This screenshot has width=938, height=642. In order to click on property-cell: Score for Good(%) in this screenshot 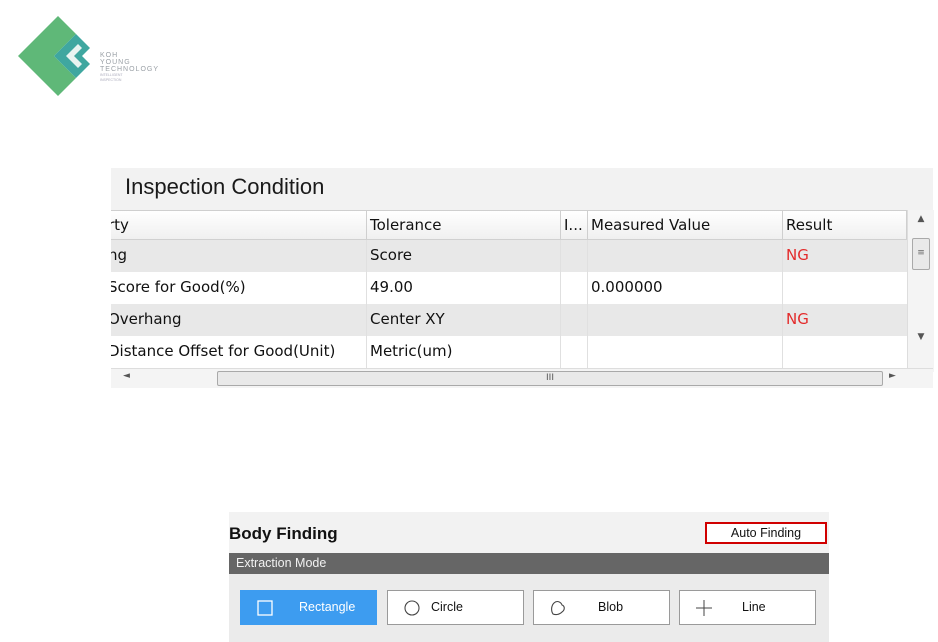, I will do `click(239, 288)`.